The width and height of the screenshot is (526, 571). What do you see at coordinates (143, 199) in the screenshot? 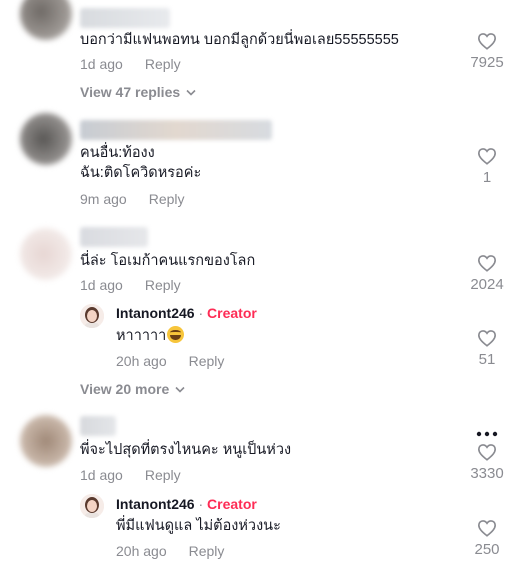
I see `comment-meta: 9m ago Reply` at bounding box center [143, 199].